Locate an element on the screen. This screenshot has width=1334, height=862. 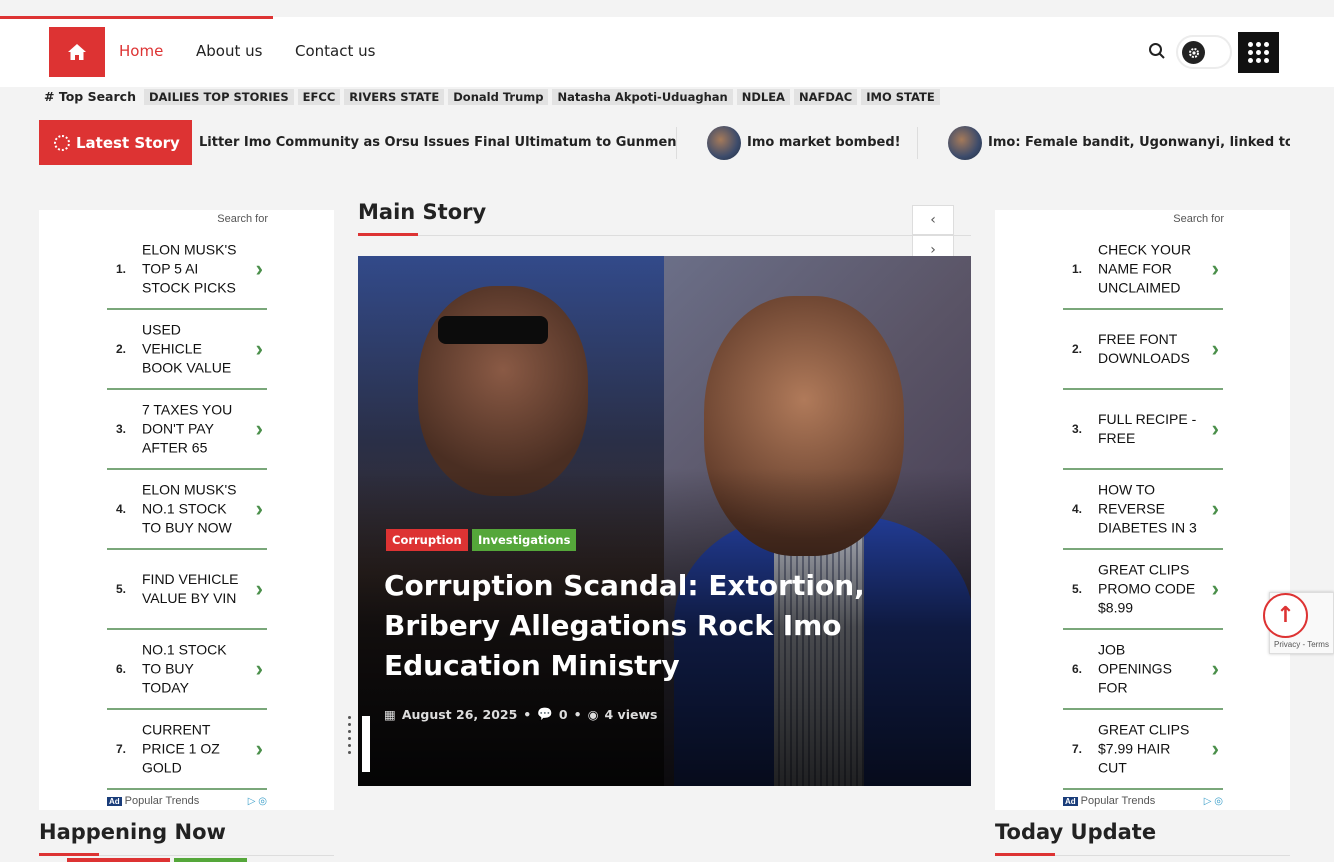
ad-link: 7. CURRENT PRICE 1 OZ GOLD › is located at coordinates (187, 750).